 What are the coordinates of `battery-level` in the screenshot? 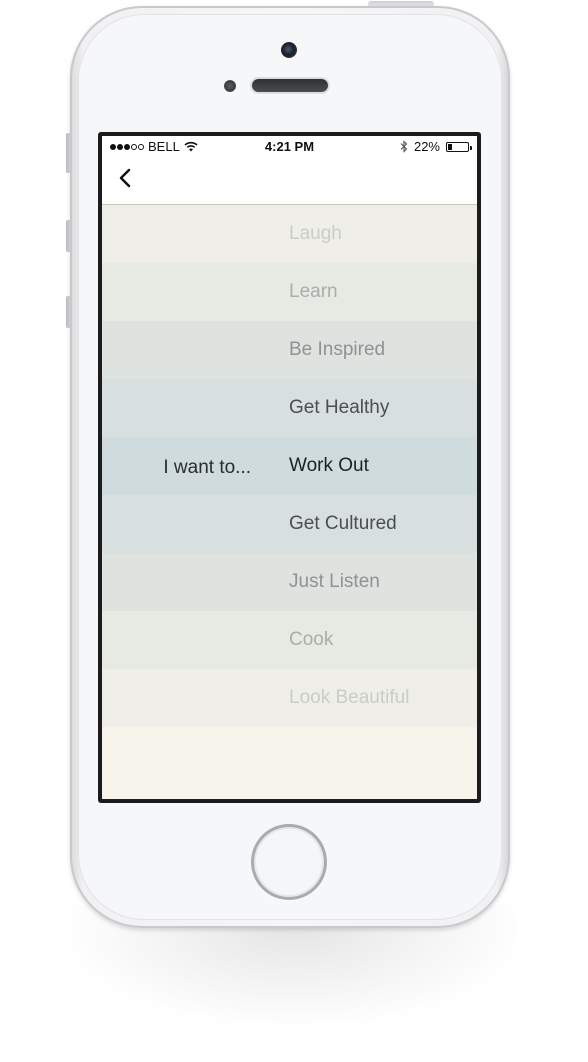 It's located at (450, 146).